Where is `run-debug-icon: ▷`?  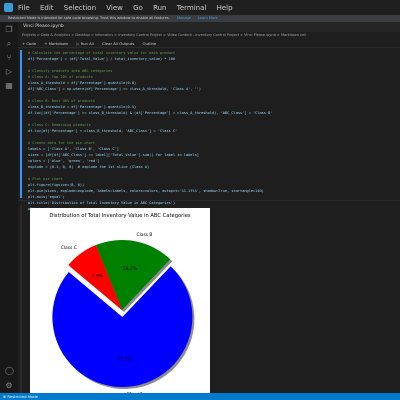 run-debug-icon: ▷ is located at coordinates (9, 72).